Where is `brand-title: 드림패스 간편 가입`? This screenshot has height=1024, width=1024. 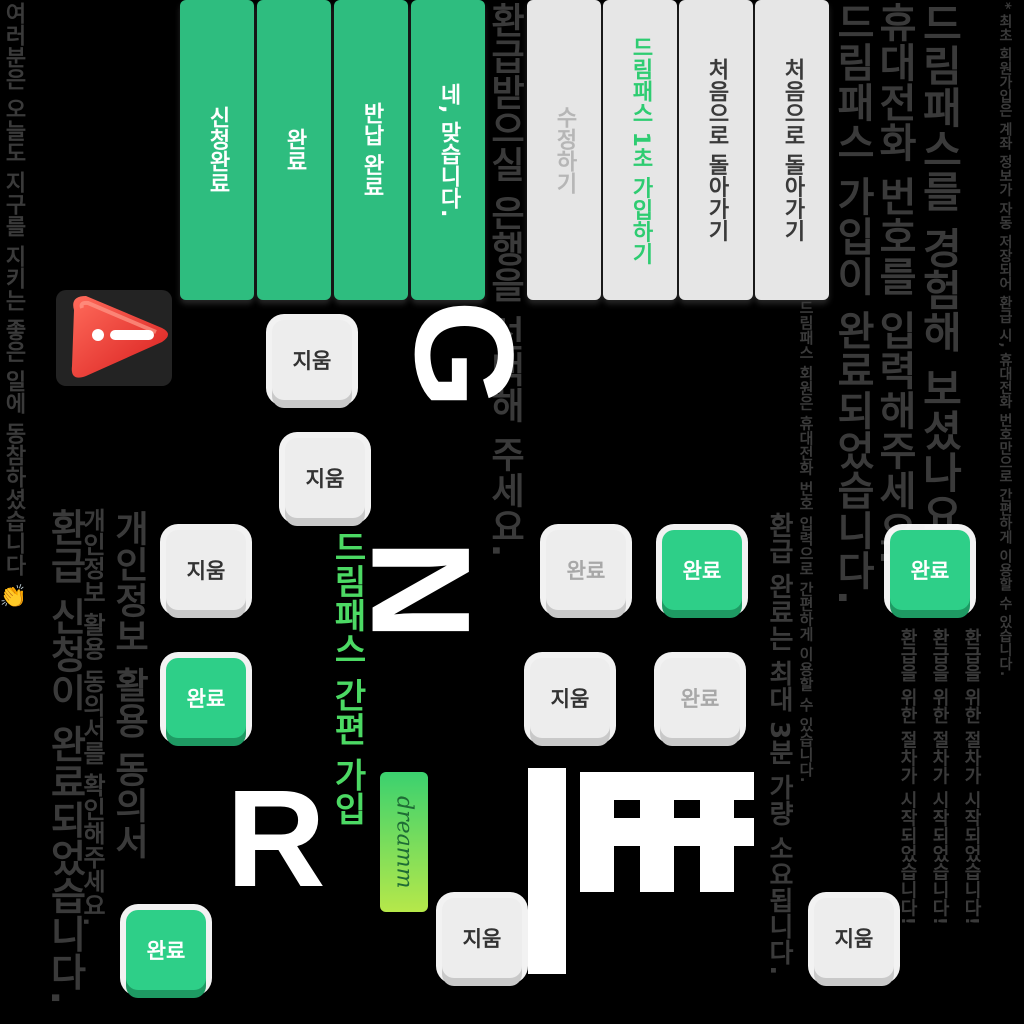 brand-title: 드림패스 간편 가입 is located at coordinates (347, 678).